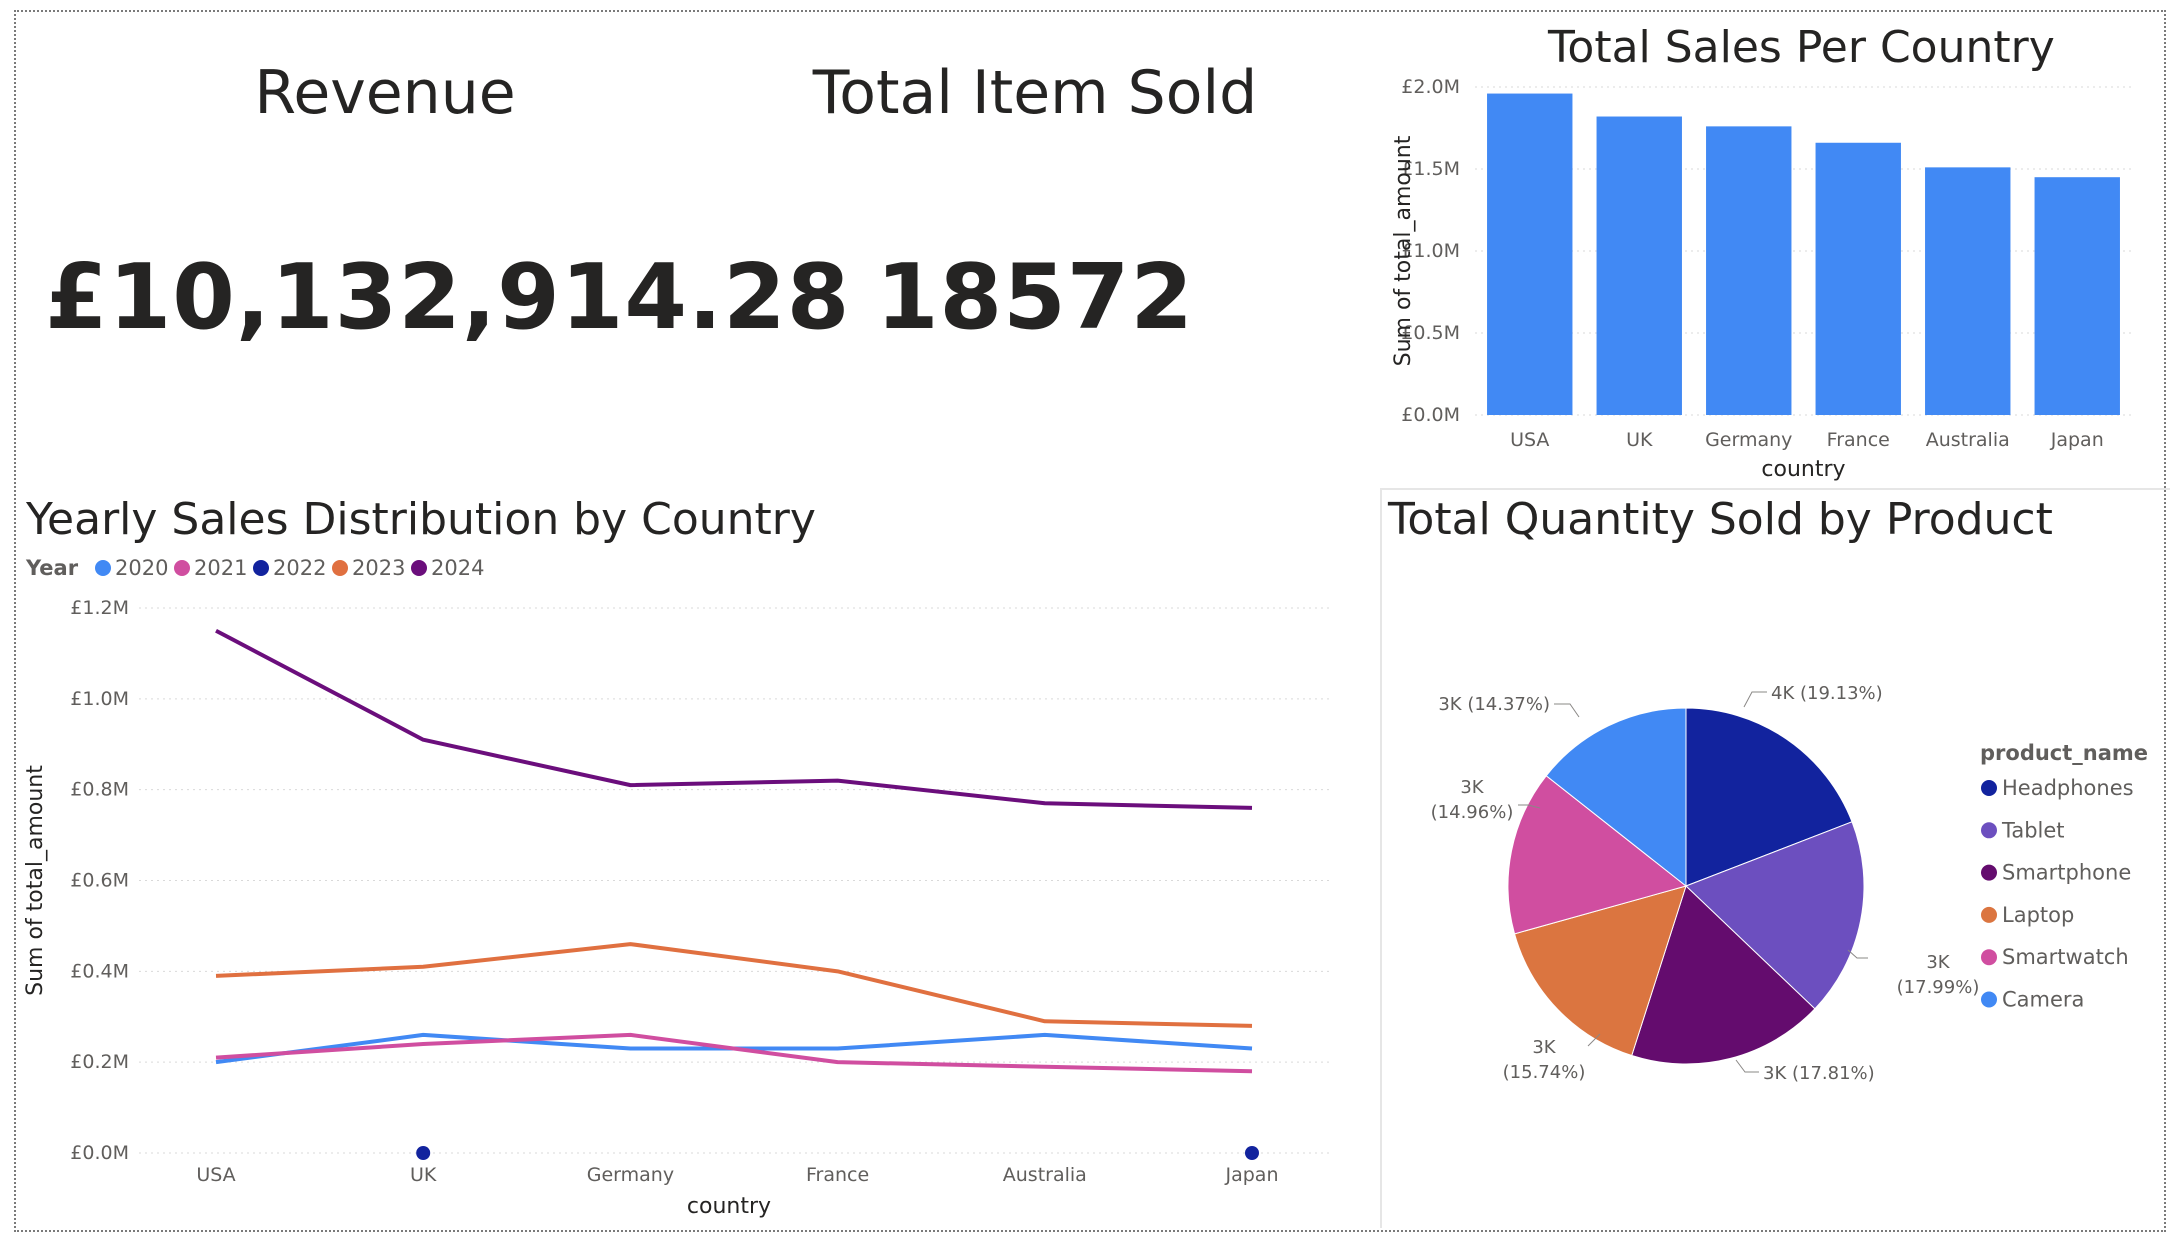  I want to click on revenue-title: Revenue, so click(385, 93).